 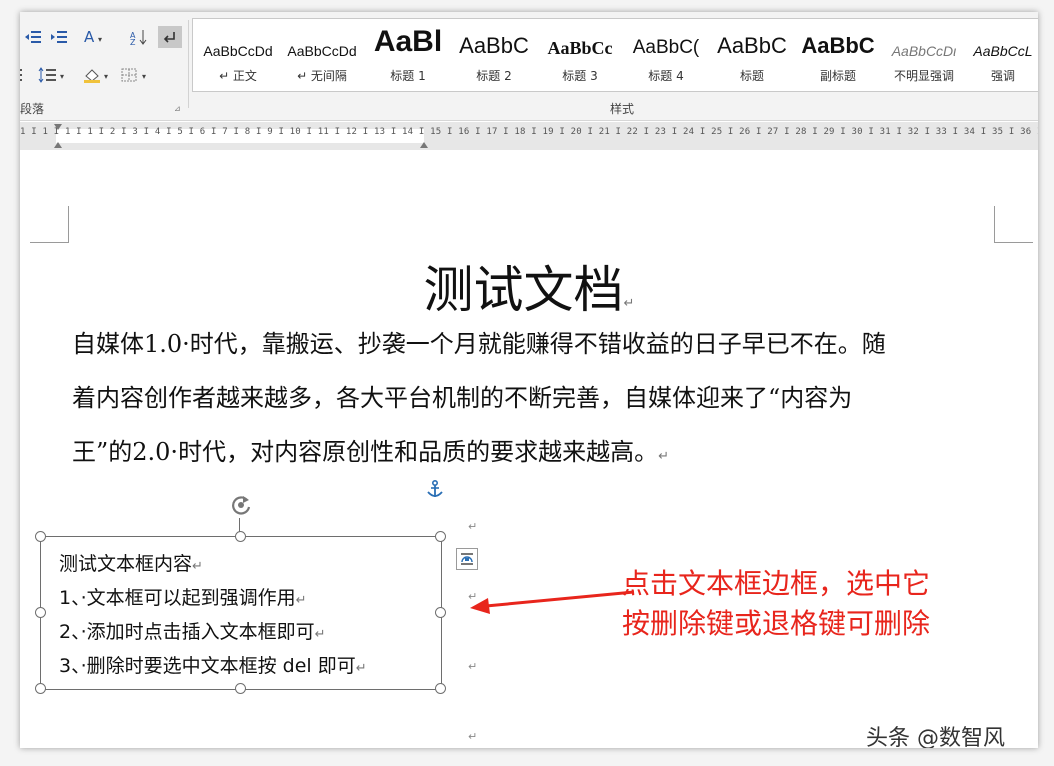 What do you see at coordinates (924, 51) in the screenshot?
I see `style-sample: AaBbCcDι` at bounding box center [924, 51].